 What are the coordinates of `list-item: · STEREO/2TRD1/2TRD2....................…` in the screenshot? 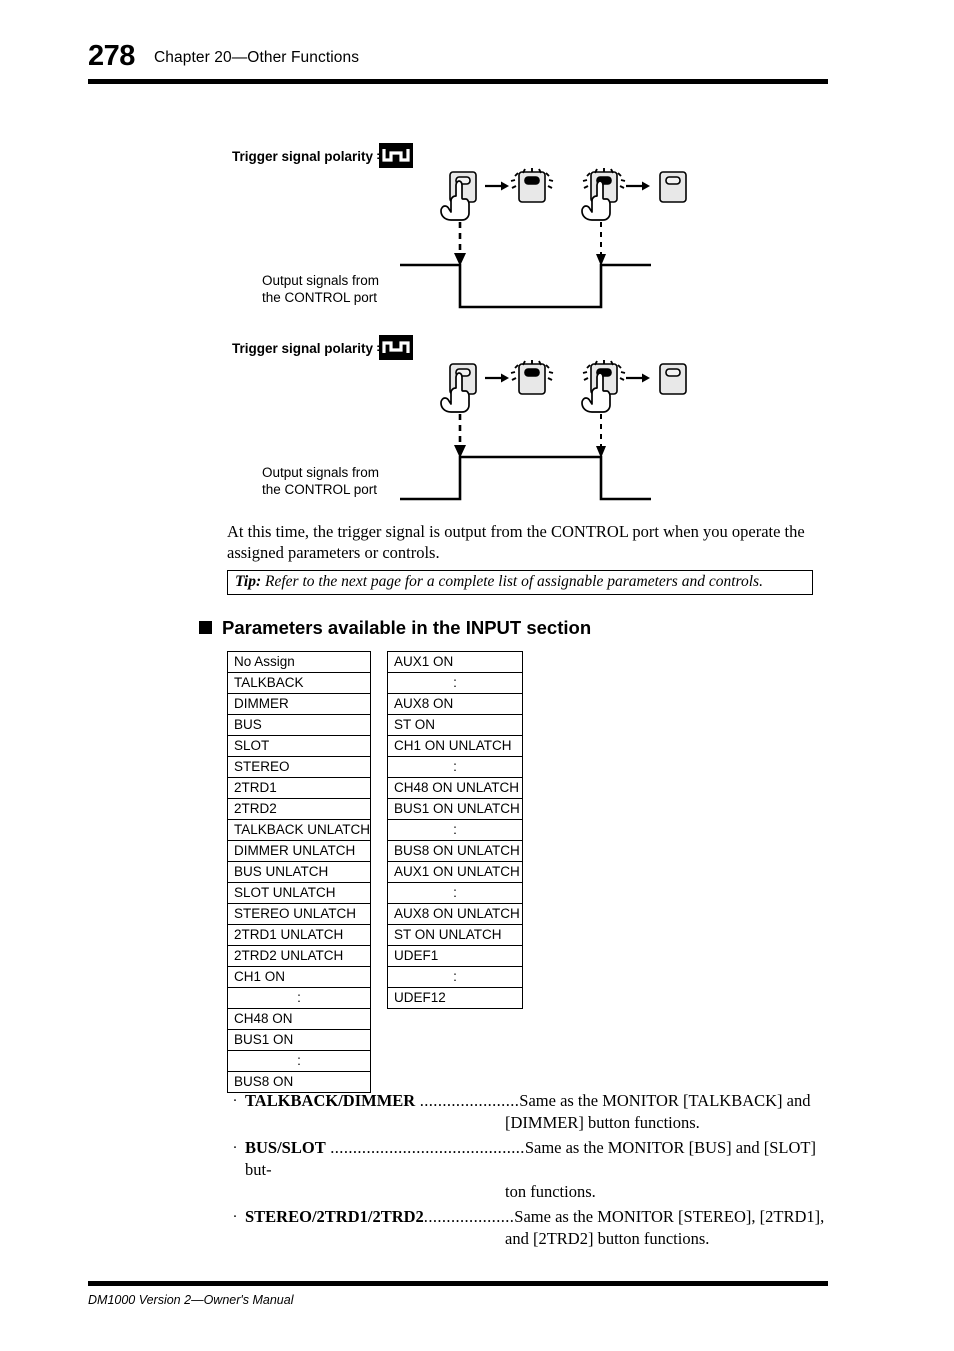 It's located at (527, 1228).